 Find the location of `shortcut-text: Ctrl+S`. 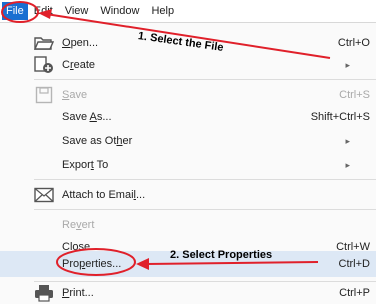

shortcut-text: Ctrl+S is located at coordinates (354, 95).